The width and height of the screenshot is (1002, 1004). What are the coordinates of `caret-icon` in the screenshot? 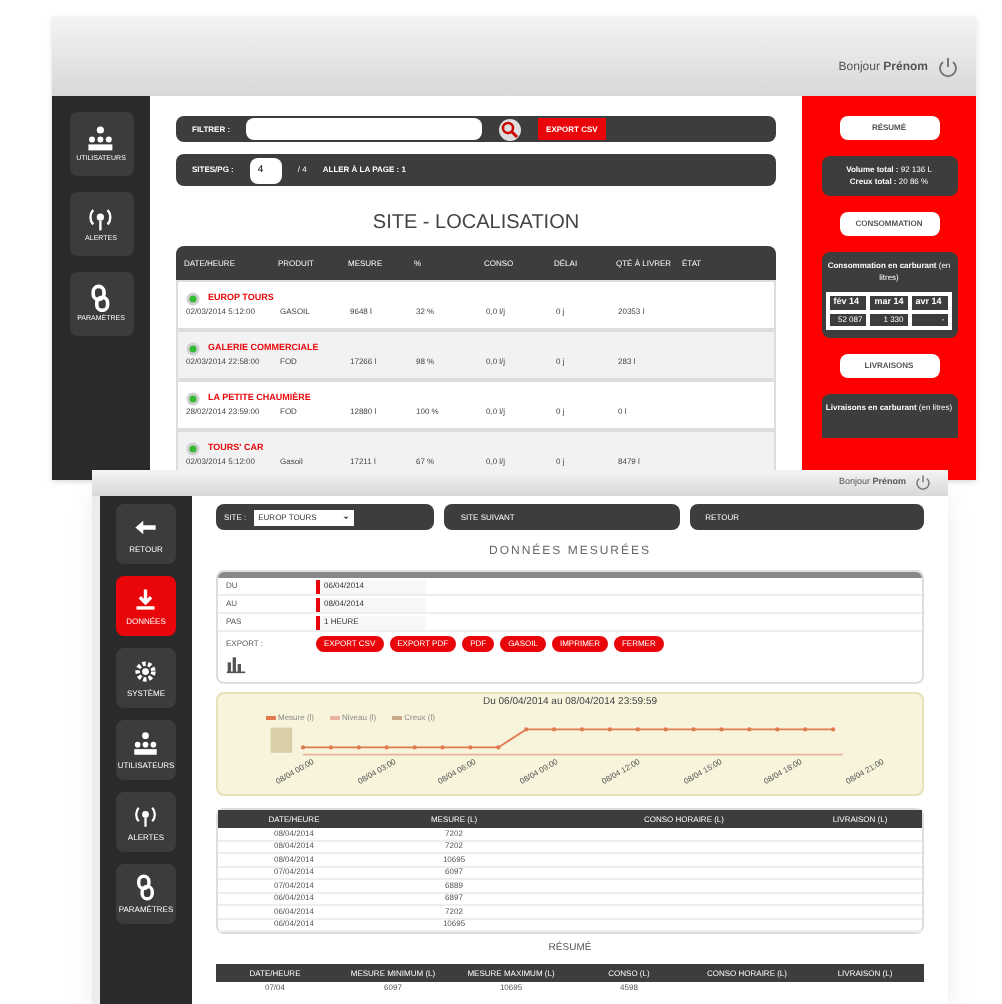 It's located at (346, 517).